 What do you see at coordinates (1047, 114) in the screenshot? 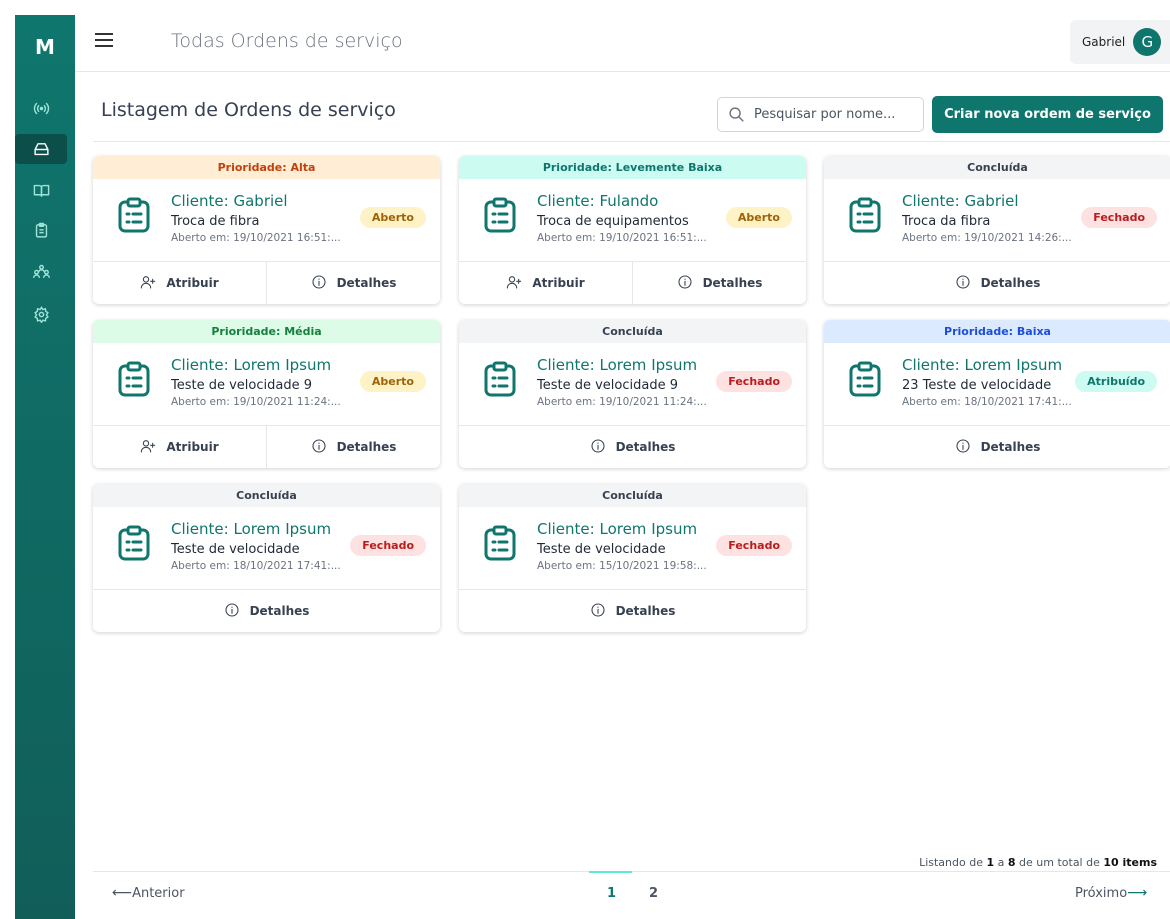
I see `create-order-button: Criar nova ordem de serviço` at bounding box center [1047, 114].